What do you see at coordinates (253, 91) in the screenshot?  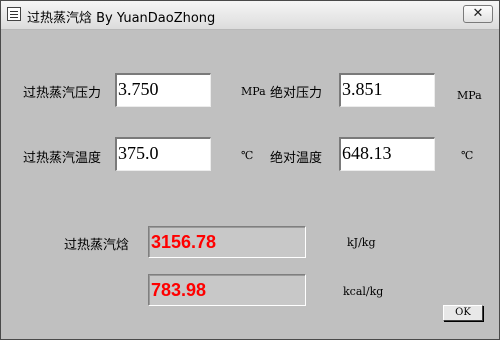 I see `superheated-pressure-unit: MPa` at bounding box center [253, 91].